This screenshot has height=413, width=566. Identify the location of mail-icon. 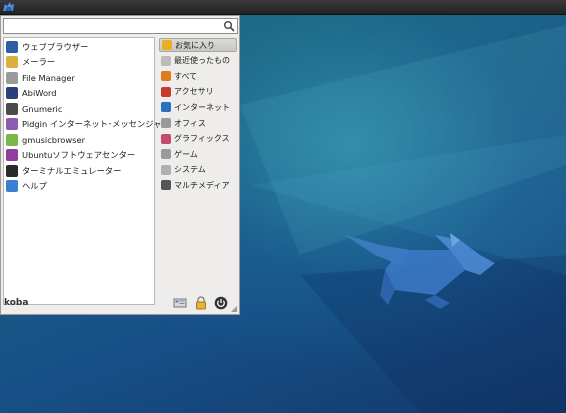
(12, 62).